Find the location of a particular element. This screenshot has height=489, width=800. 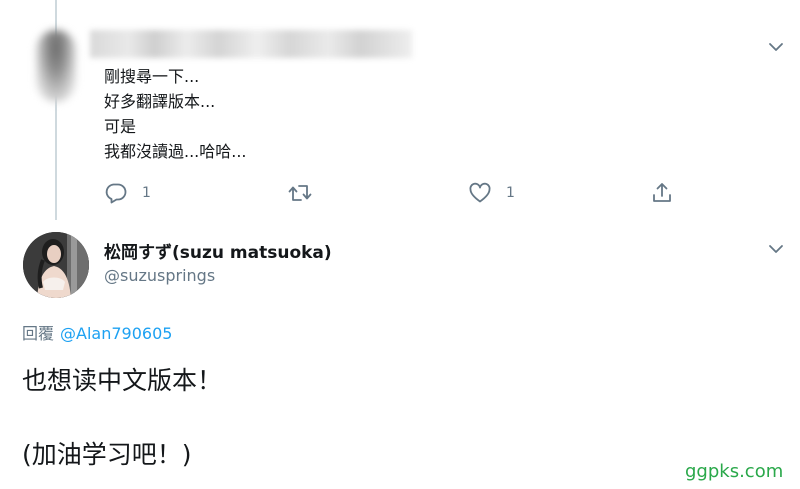

like-button: 1 is located at coordinates (491, 193).